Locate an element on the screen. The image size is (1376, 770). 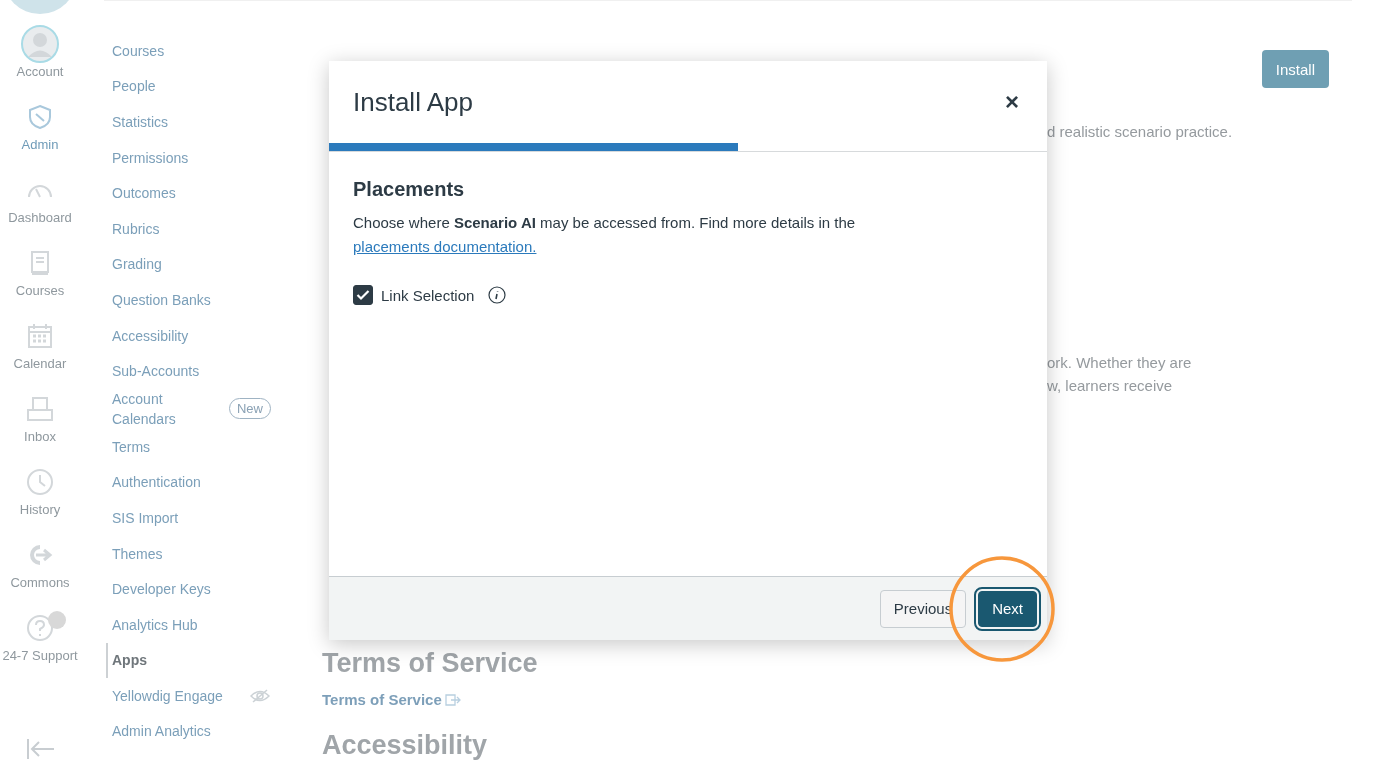
global-nav-item: History is located at coordinates (40, 500).